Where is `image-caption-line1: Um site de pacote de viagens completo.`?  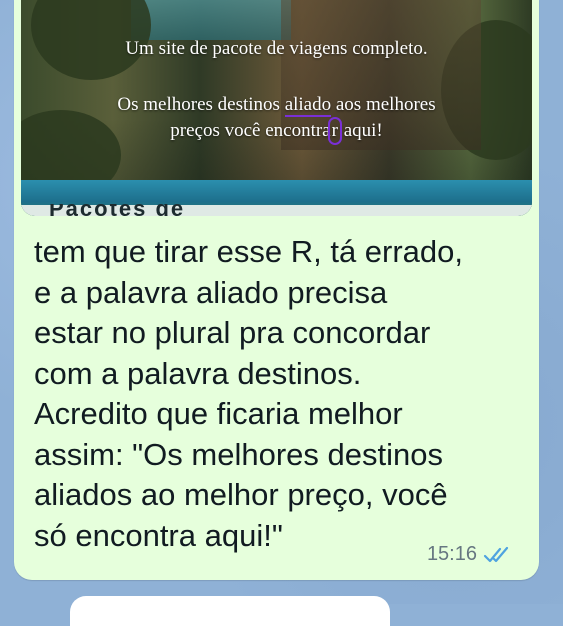 image-caption-line1: Um site de pacote de viagens completo. is located at coordinates (276, 48).